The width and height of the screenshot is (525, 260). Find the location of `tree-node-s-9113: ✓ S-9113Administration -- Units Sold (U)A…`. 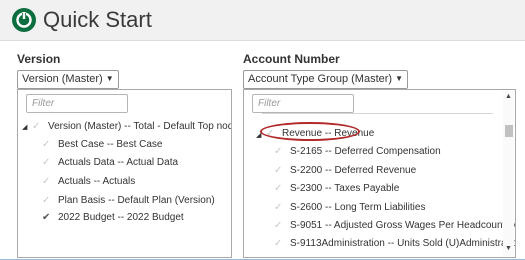

tree-node-s-9113: ✓ S-9113Administration -- Units Sold (U)A… is located at coordinates (394, 244).